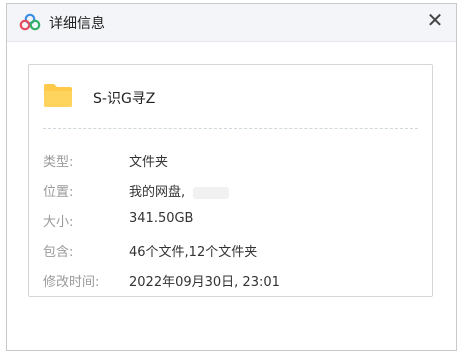  I want to click on detail-value-wrap: 我的网盘,, so click(179, 190).